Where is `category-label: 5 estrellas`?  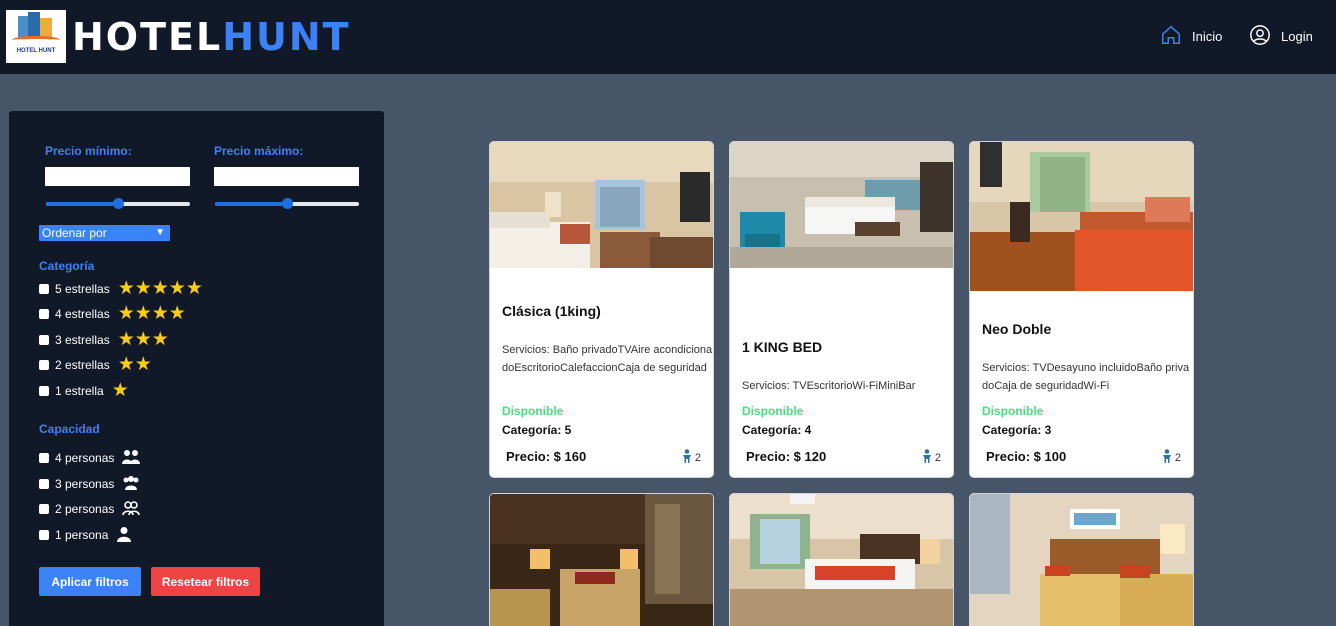
category-label: 5 estrellas is located at coordinates (82, 289).